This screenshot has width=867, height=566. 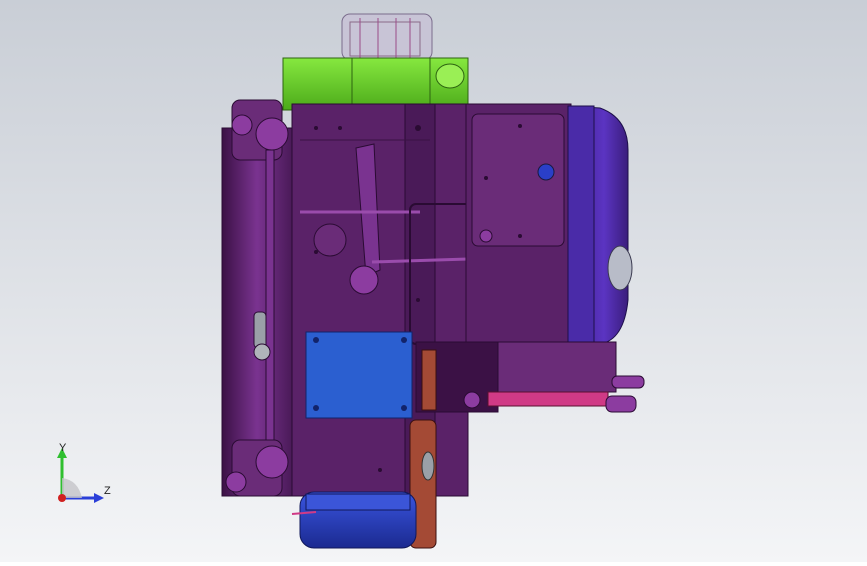 I want to click on left-frame, so click(x=257, y=298).